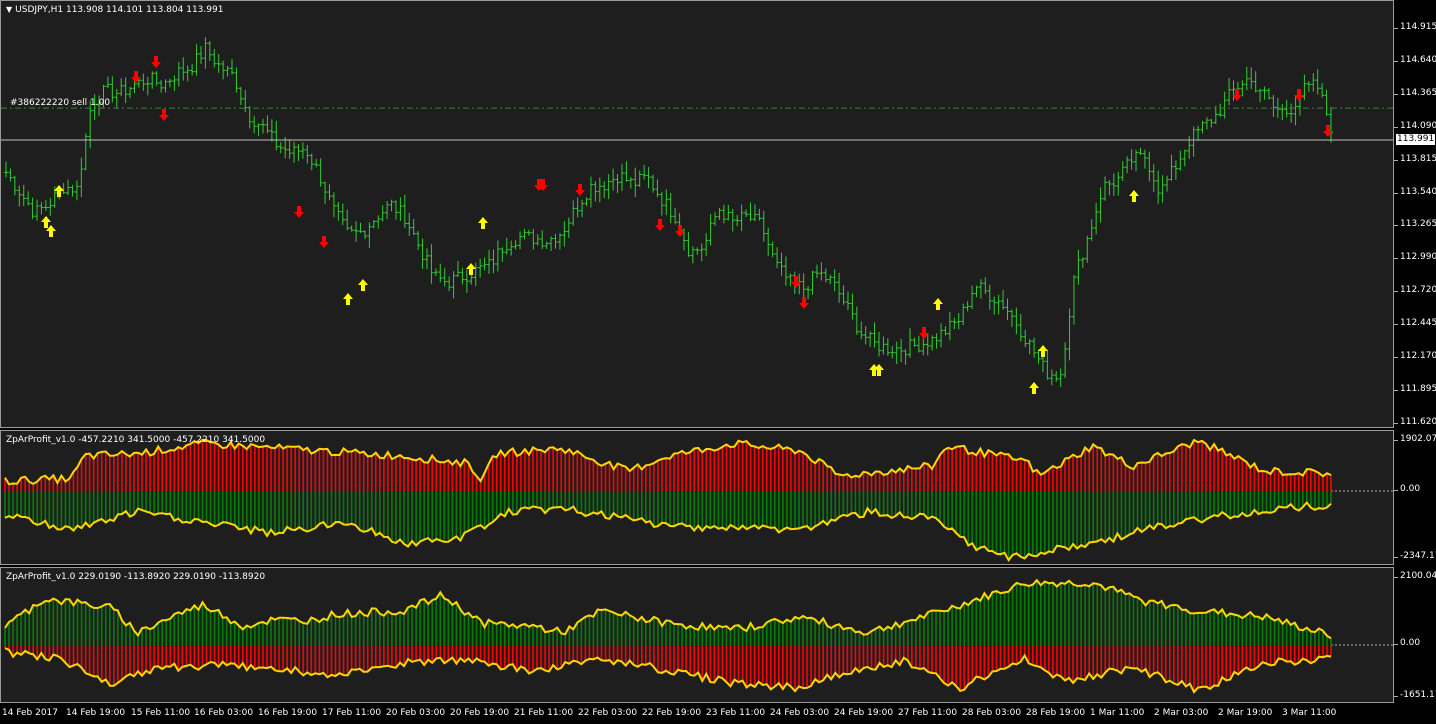 This screenshot has height=724, width=1436. Describe the element at coordinates (1414, 125) in the screenshot. I see `price-tick-label: 114.090` at that location.